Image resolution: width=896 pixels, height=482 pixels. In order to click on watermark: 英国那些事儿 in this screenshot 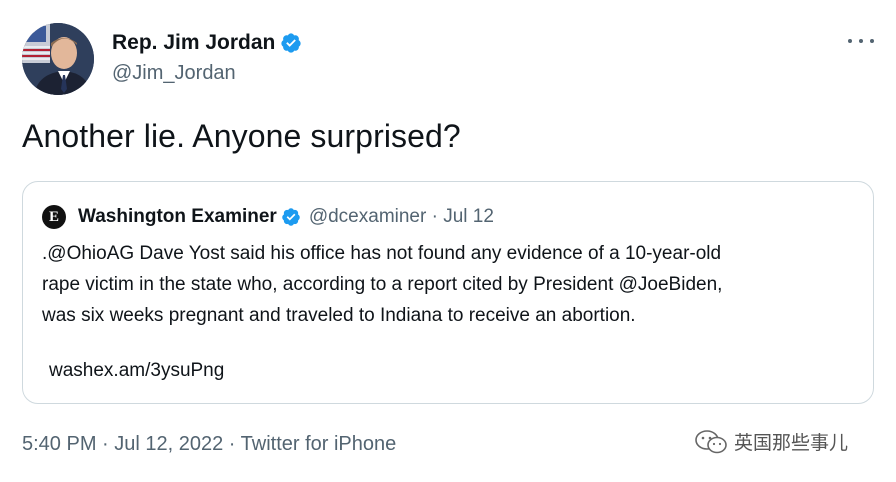, I will do `click(771, 441)`.